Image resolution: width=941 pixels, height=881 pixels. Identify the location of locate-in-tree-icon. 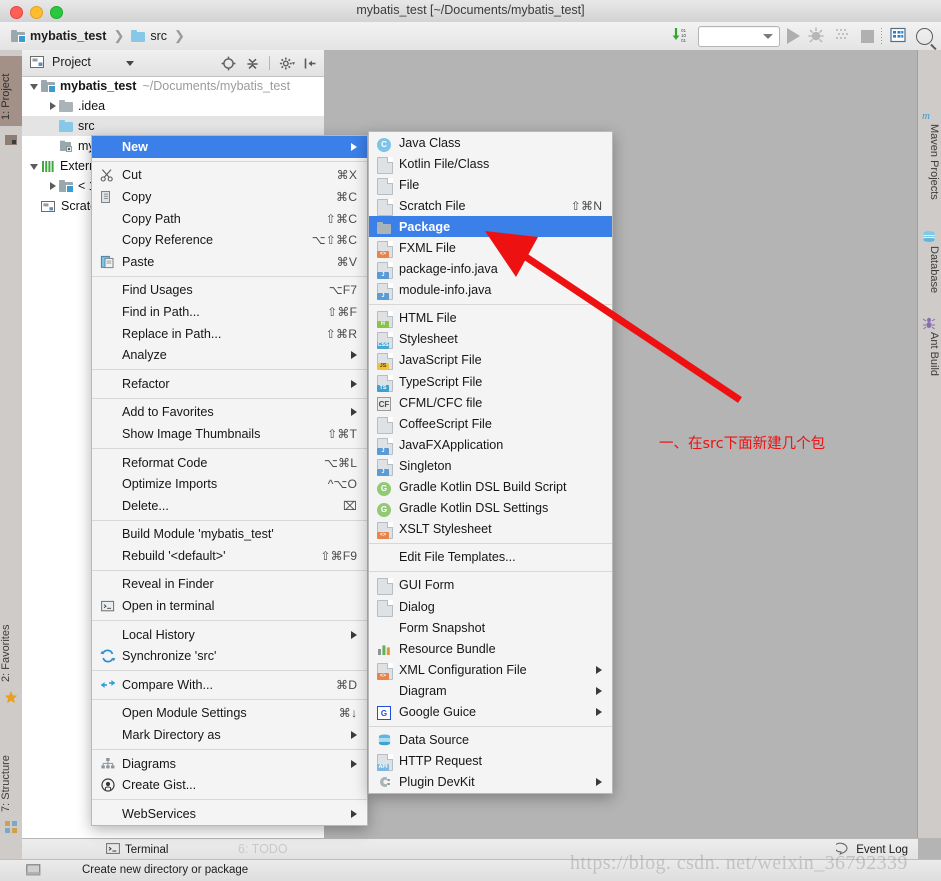
(228, 63).